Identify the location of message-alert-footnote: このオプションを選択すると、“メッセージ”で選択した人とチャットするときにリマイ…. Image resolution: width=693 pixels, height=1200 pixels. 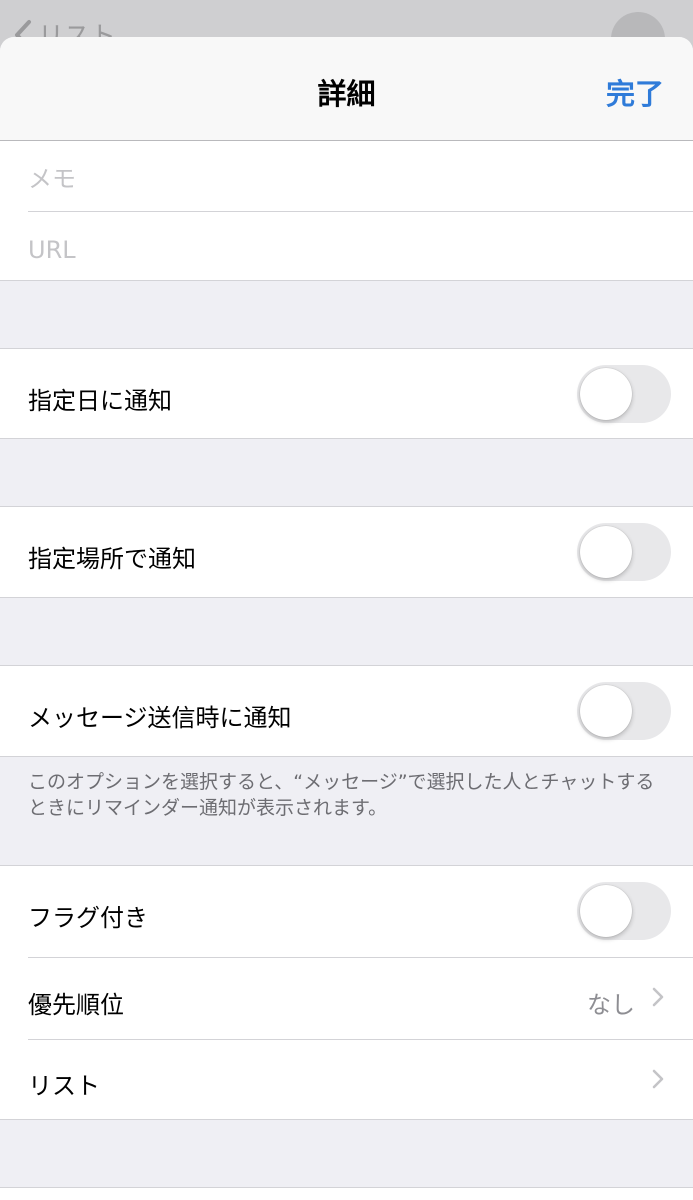
(341, 795).